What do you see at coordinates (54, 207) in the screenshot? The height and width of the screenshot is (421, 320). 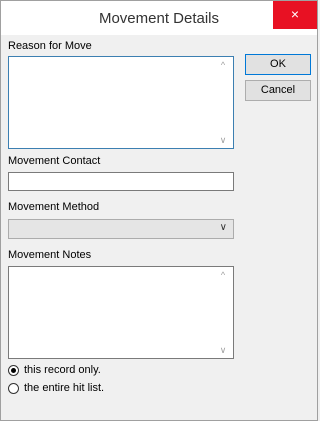 I see `movement-method-label: Movement Method` at bounding box center [54, 207].